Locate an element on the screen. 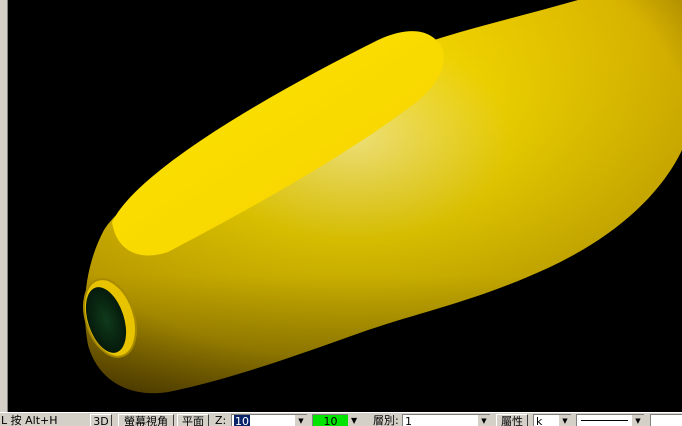  line-style-select: ▼ is located at coordinates (610, 420).